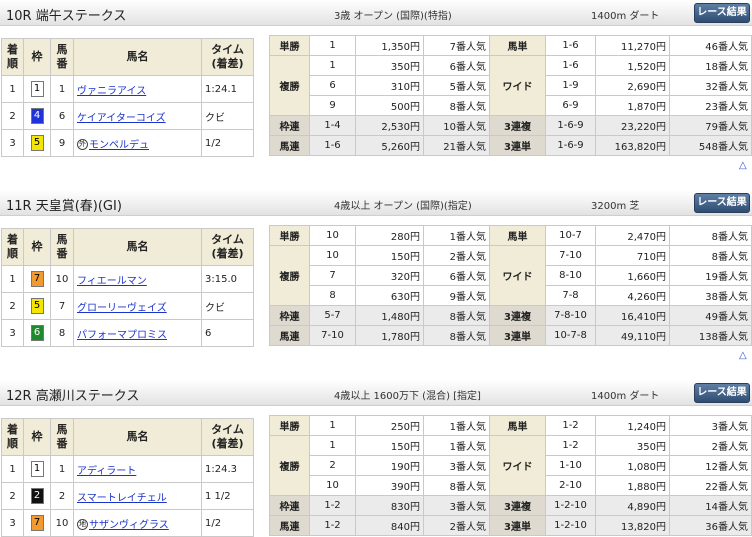  What do you see at coordinates (389, 85) in the screenshot?
I see `fukusho-payout: 310円` at bounding box center [389, 85].